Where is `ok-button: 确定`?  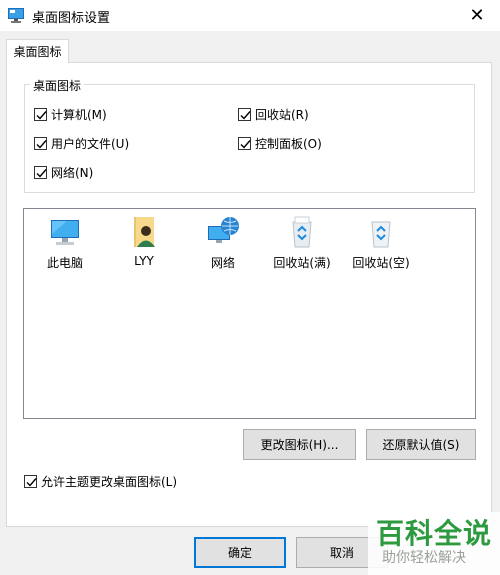
ok-button: 确定 is located at coordinates (240, 552).